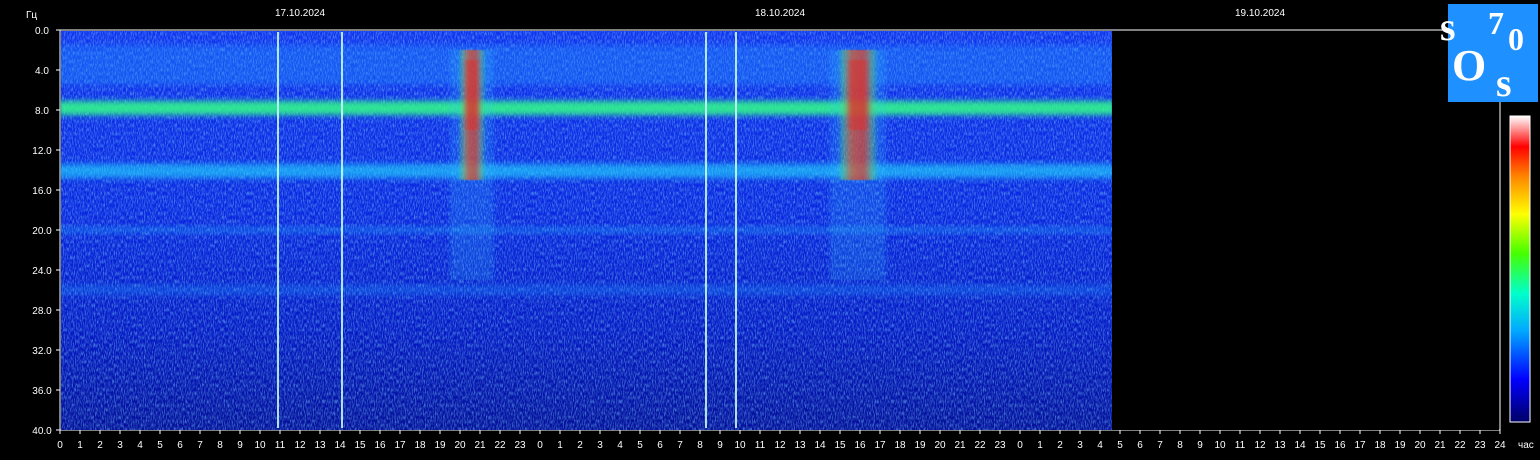 The image size is (1540, 460). I want to click on date-label: 17.10.2024, so click(300, 13).